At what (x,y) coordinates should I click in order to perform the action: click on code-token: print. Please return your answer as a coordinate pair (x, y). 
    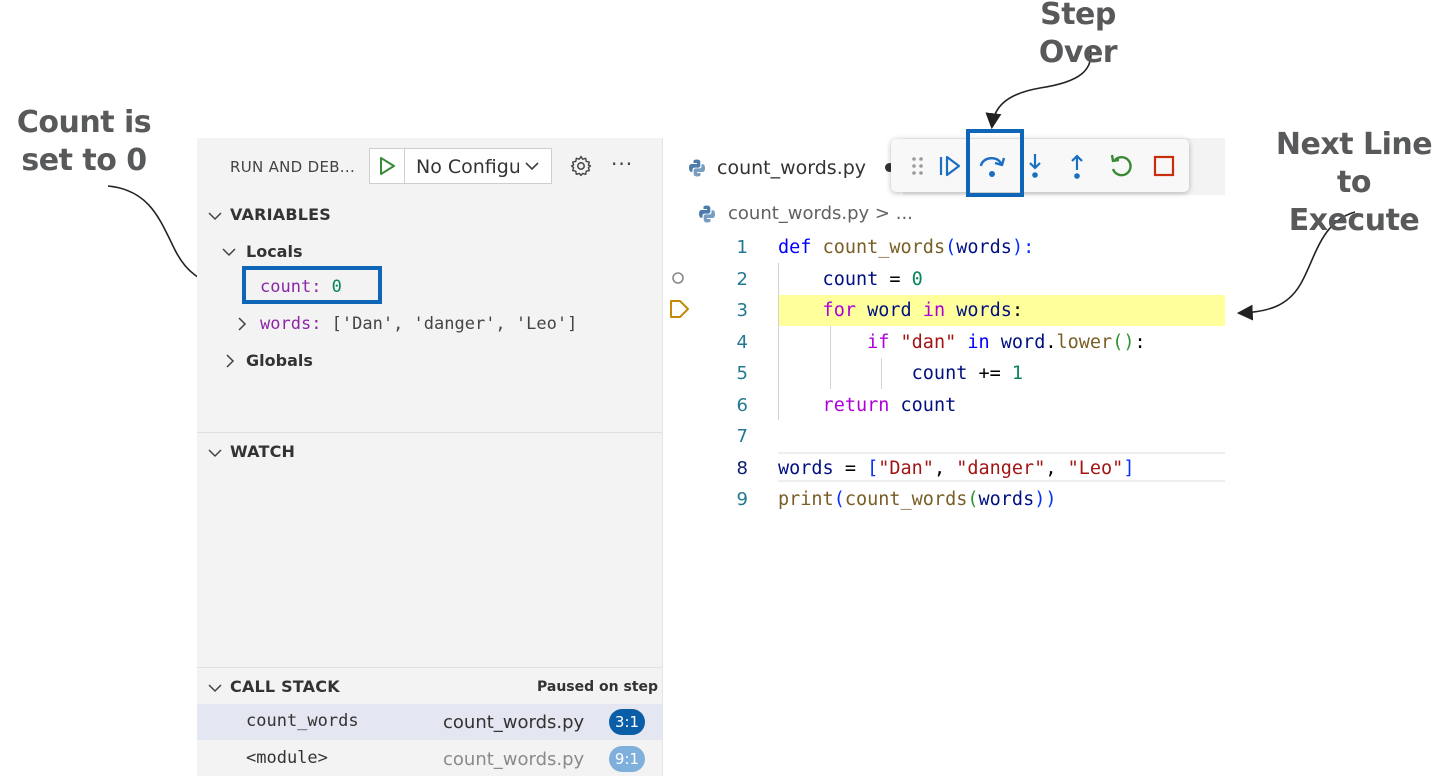
    Looking at the image, I should click on (806, 499).